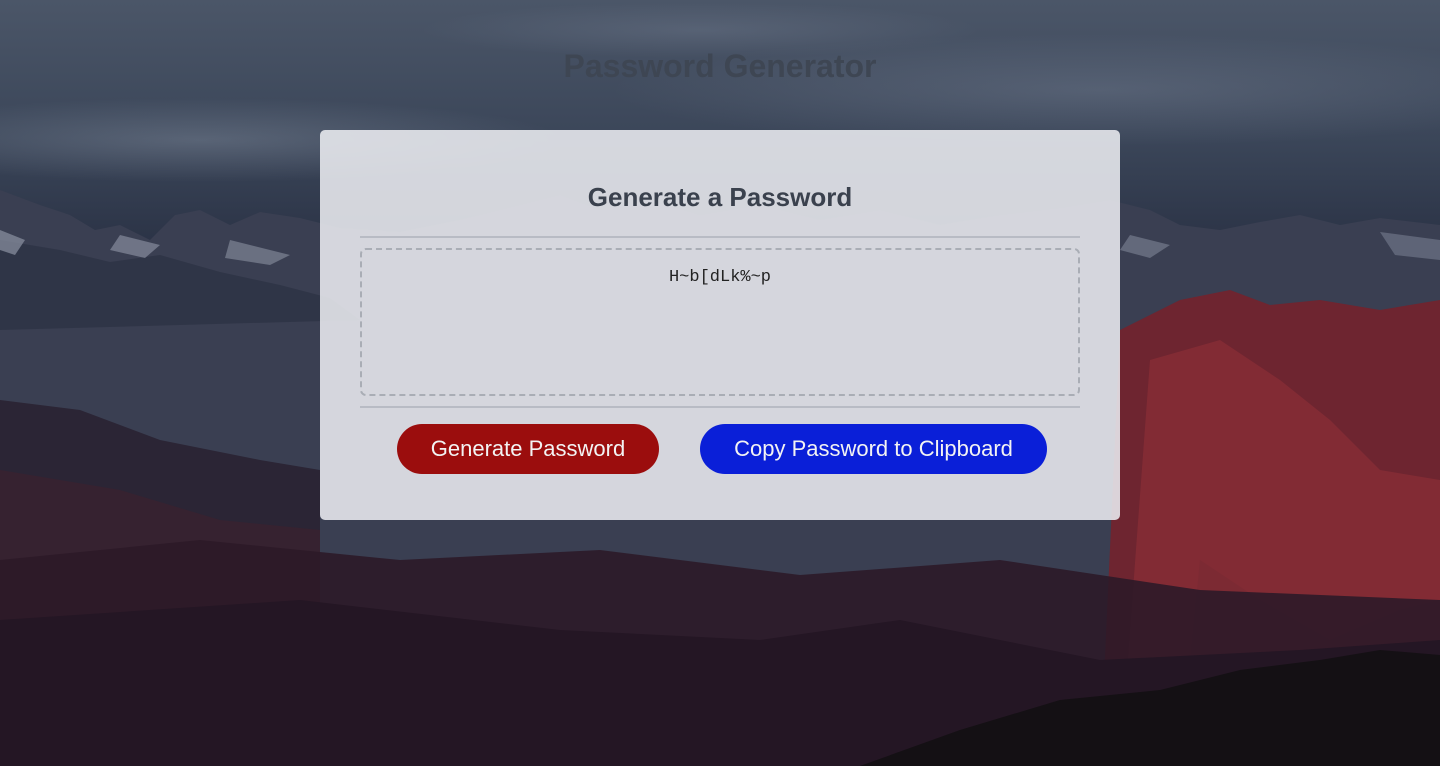  Describe the element at coordinates (720, 237) in the screenshot. I see `divider-top` at that location.